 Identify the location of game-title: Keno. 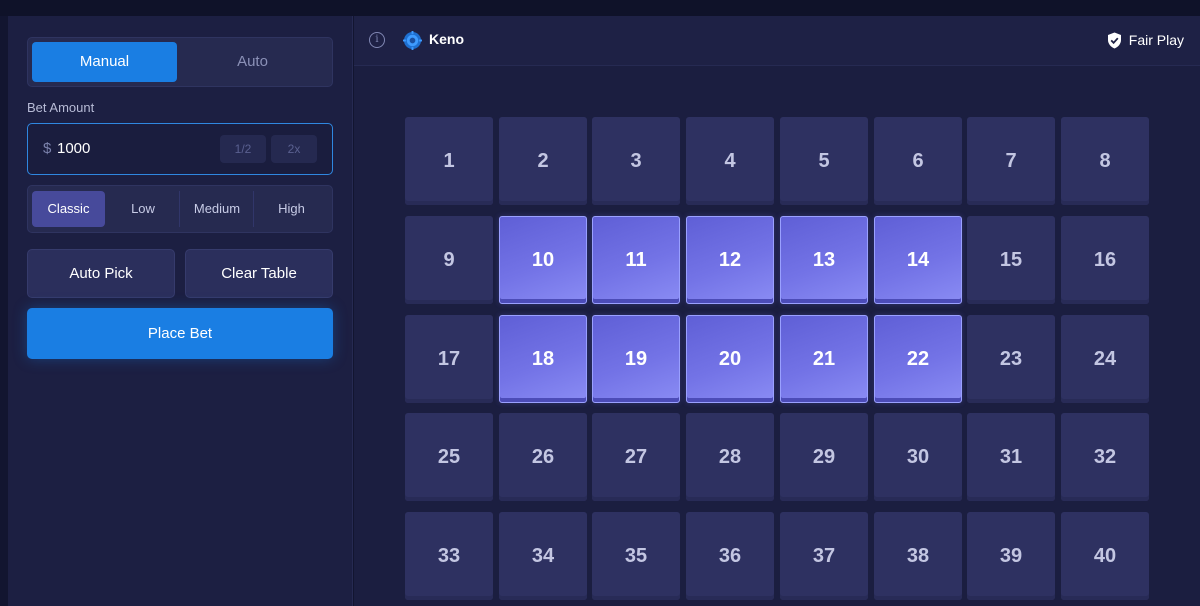
(446, 39).